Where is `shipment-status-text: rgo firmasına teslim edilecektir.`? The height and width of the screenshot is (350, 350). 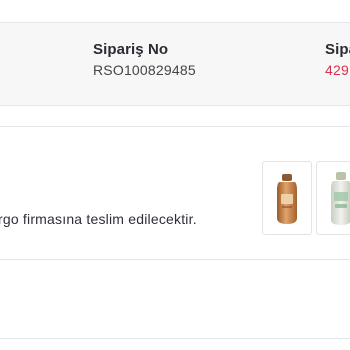
shipment-status-text: rgo firmasına teslim edilecektir. is located at coordinates (98, 219).